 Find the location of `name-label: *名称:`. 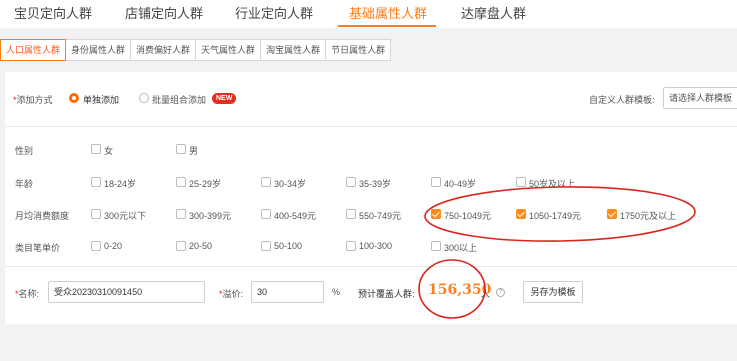

name-label: *名称: is located at coordinates (27, 294).